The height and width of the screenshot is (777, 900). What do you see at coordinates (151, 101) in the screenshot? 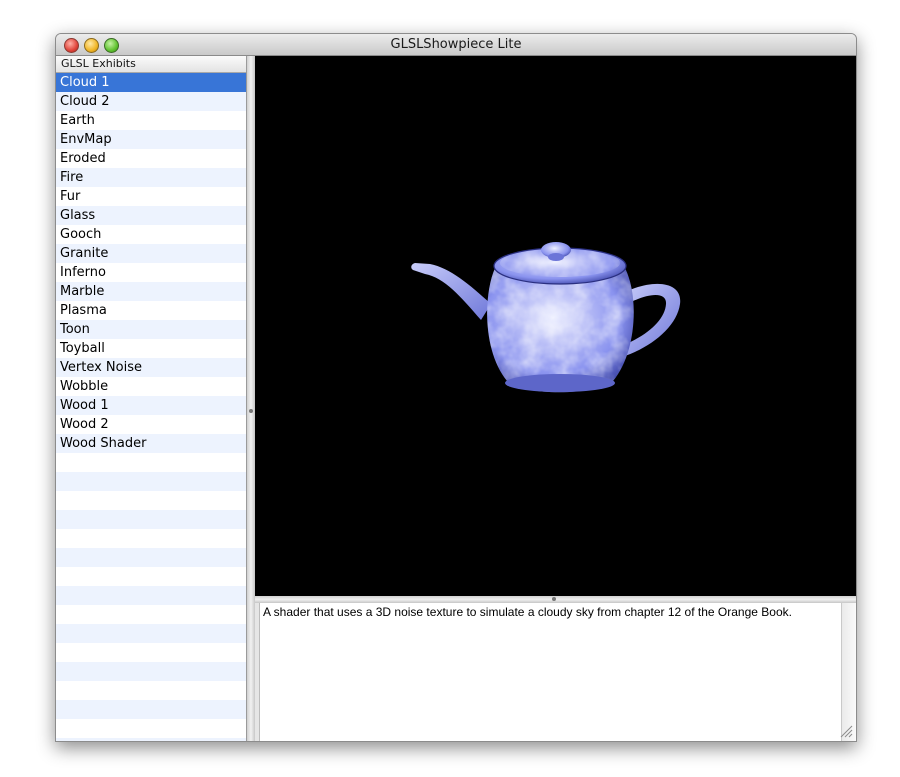
I see `exhibit-item: Cloud 2` at bounding box center [151, 101].